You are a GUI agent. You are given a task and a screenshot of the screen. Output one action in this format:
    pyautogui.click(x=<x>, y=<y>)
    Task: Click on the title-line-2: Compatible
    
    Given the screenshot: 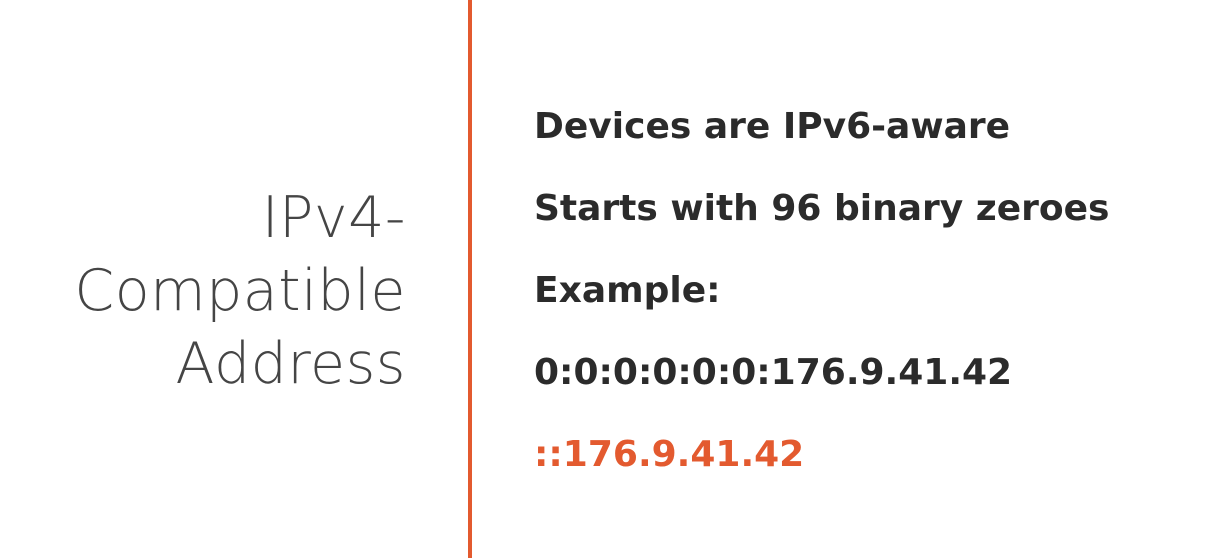 What is the action you would take?
    pyautogui.click(x=240, y=291)
    